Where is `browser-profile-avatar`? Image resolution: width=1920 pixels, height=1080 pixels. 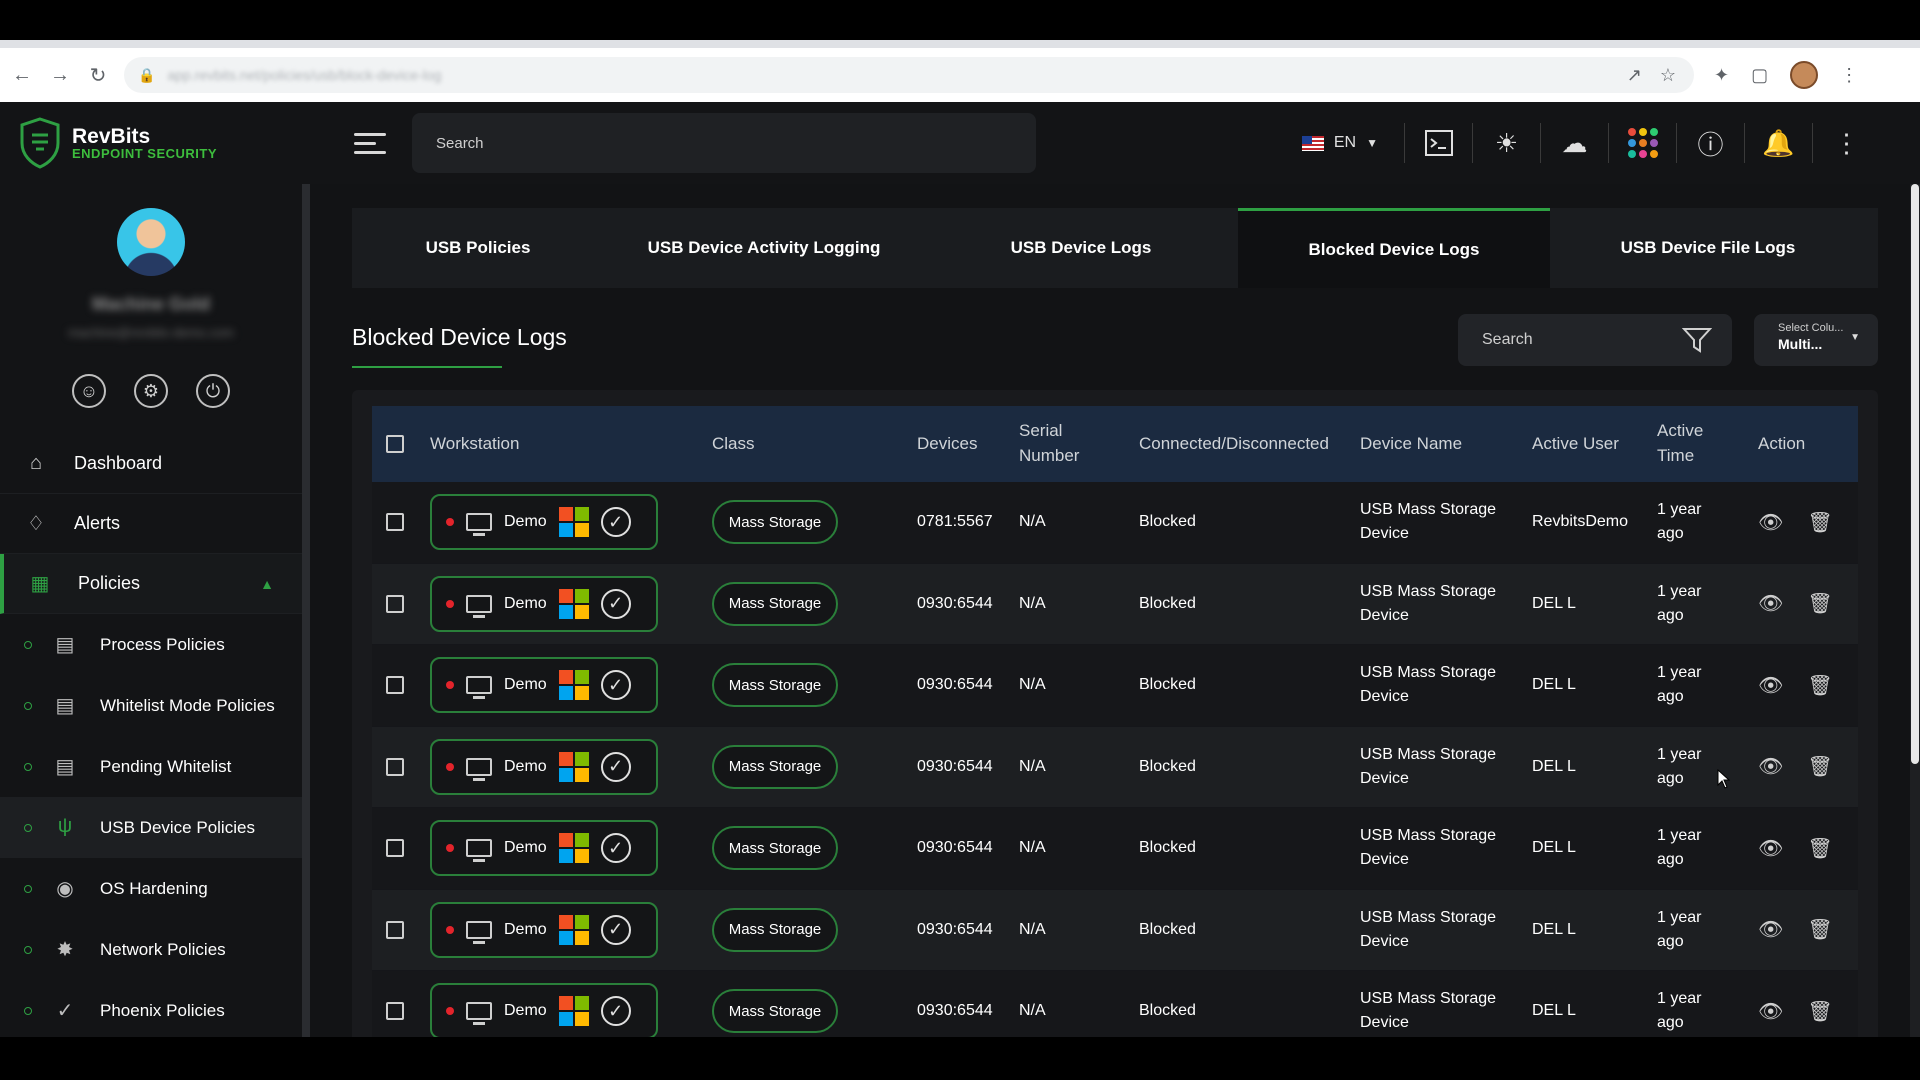
browser-profile-avatar is located at coordinates (1804, 75).